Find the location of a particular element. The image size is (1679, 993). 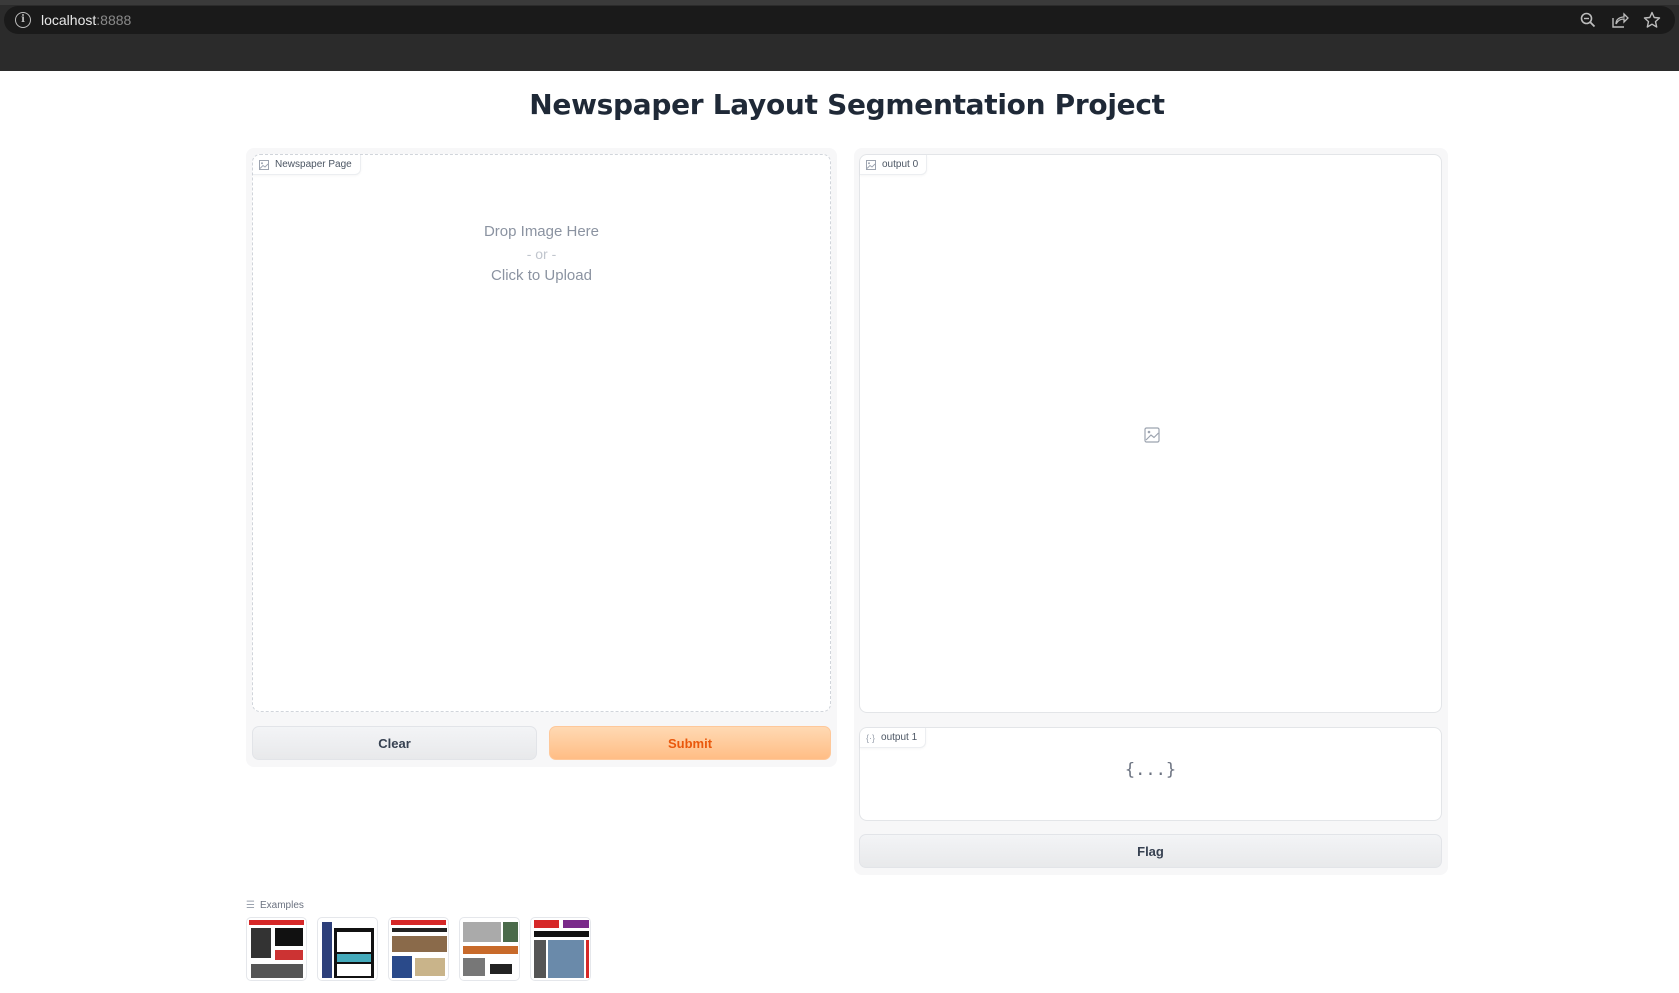

image-placeholder-icon is located at coordinates (1152, 435).